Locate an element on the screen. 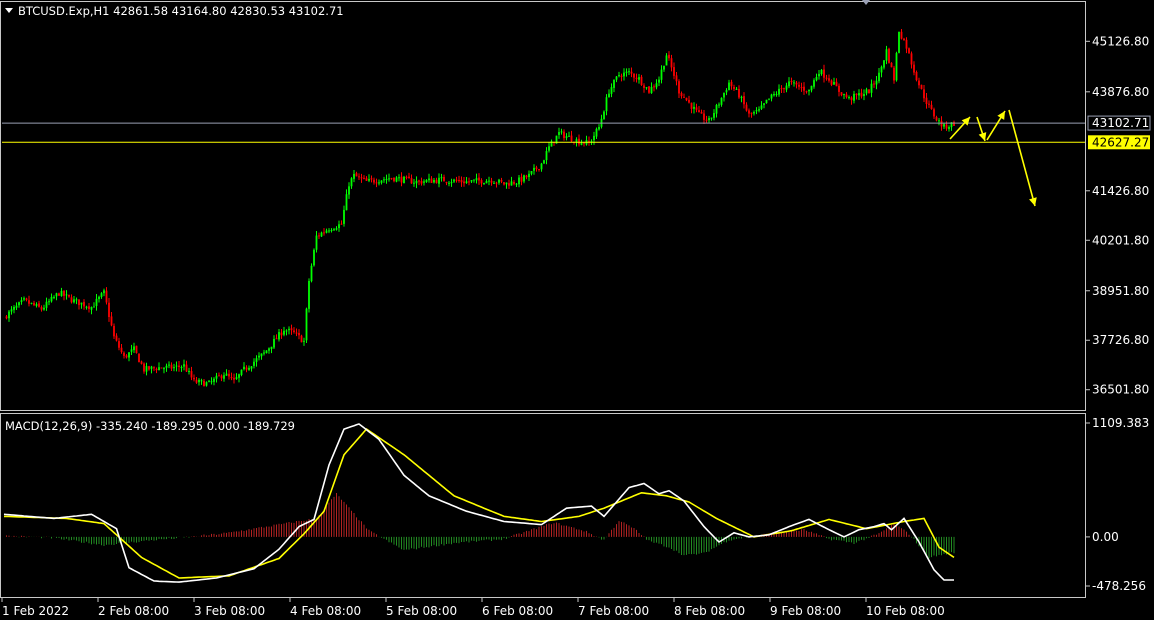 This screenshot has width=1154, height=620. macd-tick-label: 1109.383 is located at coordinates (1120, 423).